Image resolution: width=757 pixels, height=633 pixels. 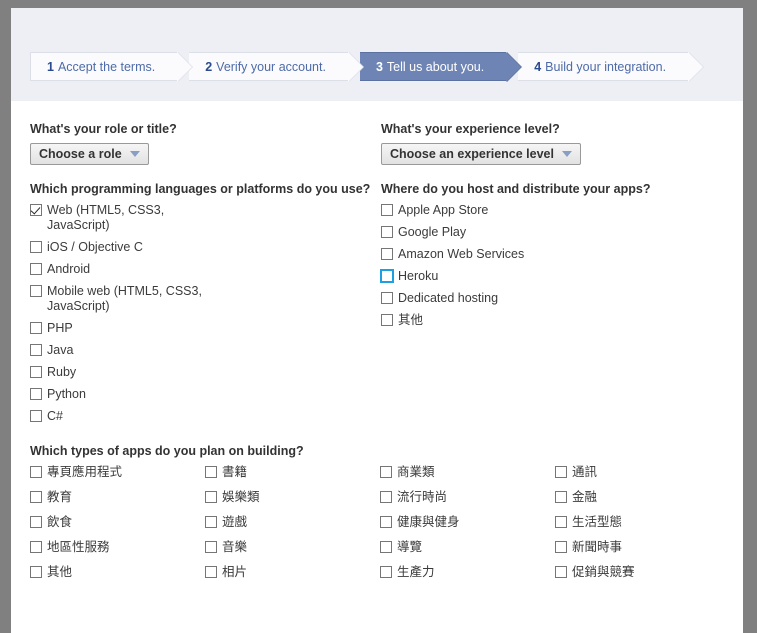 What do you see at coordinates (191, 143) in the screenshot?
I see `role-section: What's your role or title? Choose a role` at bounding box center [191, 143].